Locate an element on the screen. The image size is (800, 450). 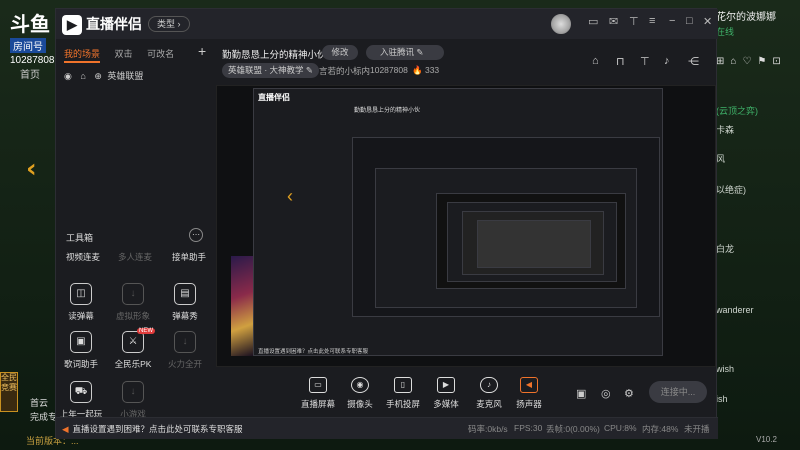
chat-header-title: 花尔的波娜娜 is located at coordinates (746, 17).